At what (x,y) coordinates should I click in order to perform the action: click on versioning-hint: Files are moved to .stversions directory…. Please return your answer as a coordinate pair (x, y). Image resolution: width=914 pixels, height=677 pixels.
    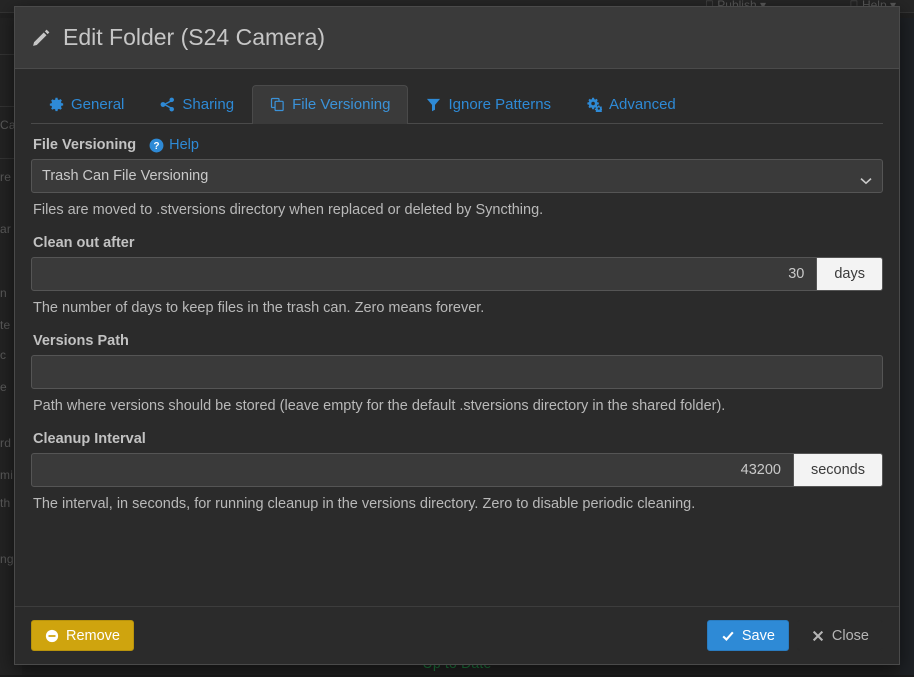
    Looking at the image, I should click on (288, 210).